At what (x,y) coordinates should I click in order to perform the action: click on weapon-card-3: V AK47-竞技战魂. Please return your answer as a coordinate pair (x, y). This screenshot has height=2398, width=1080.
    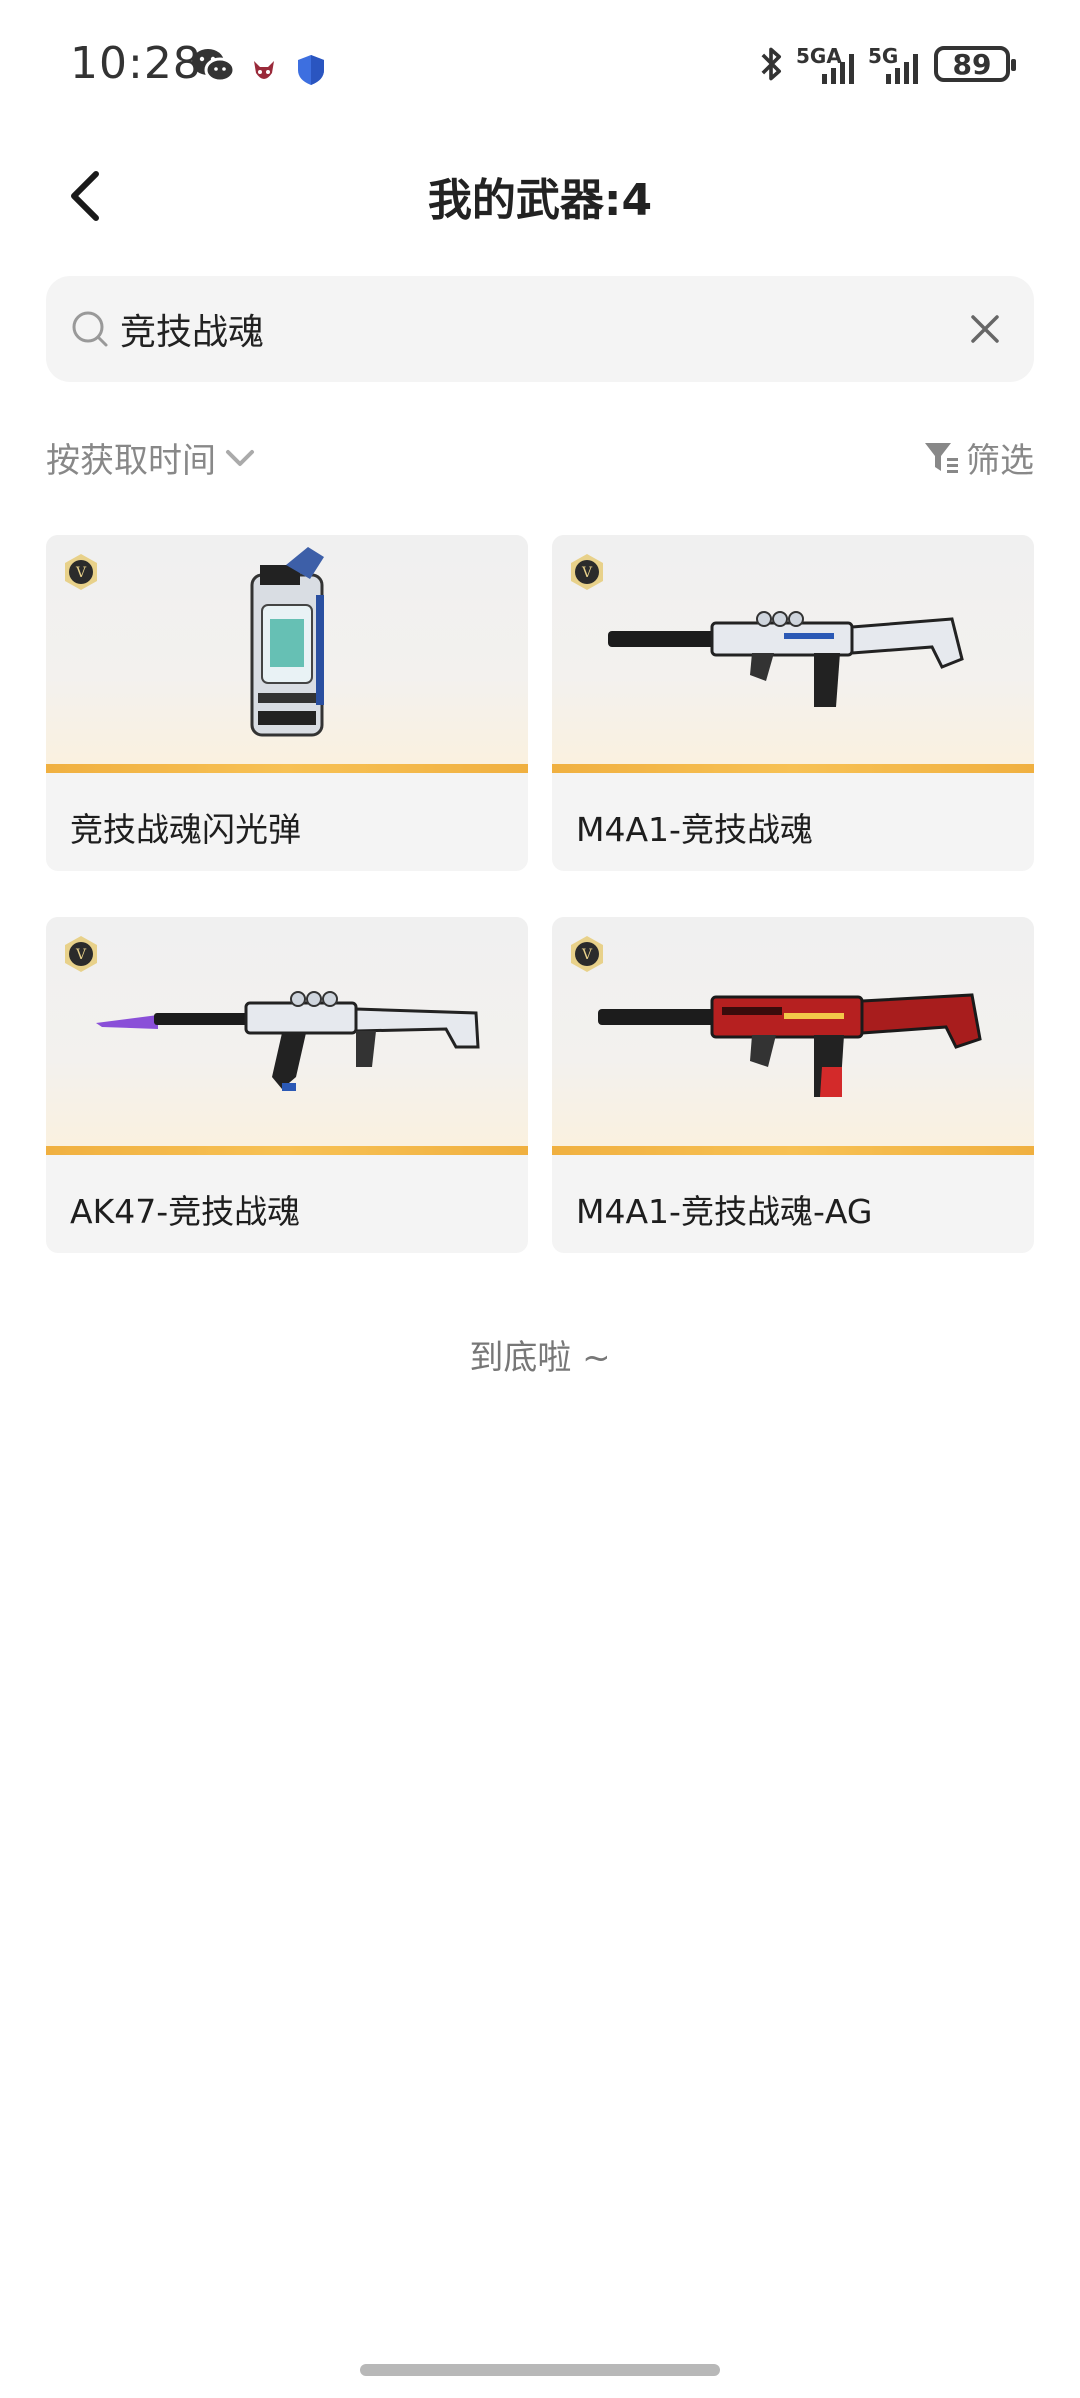
    Looking at the image, I should click on (287, 1085).